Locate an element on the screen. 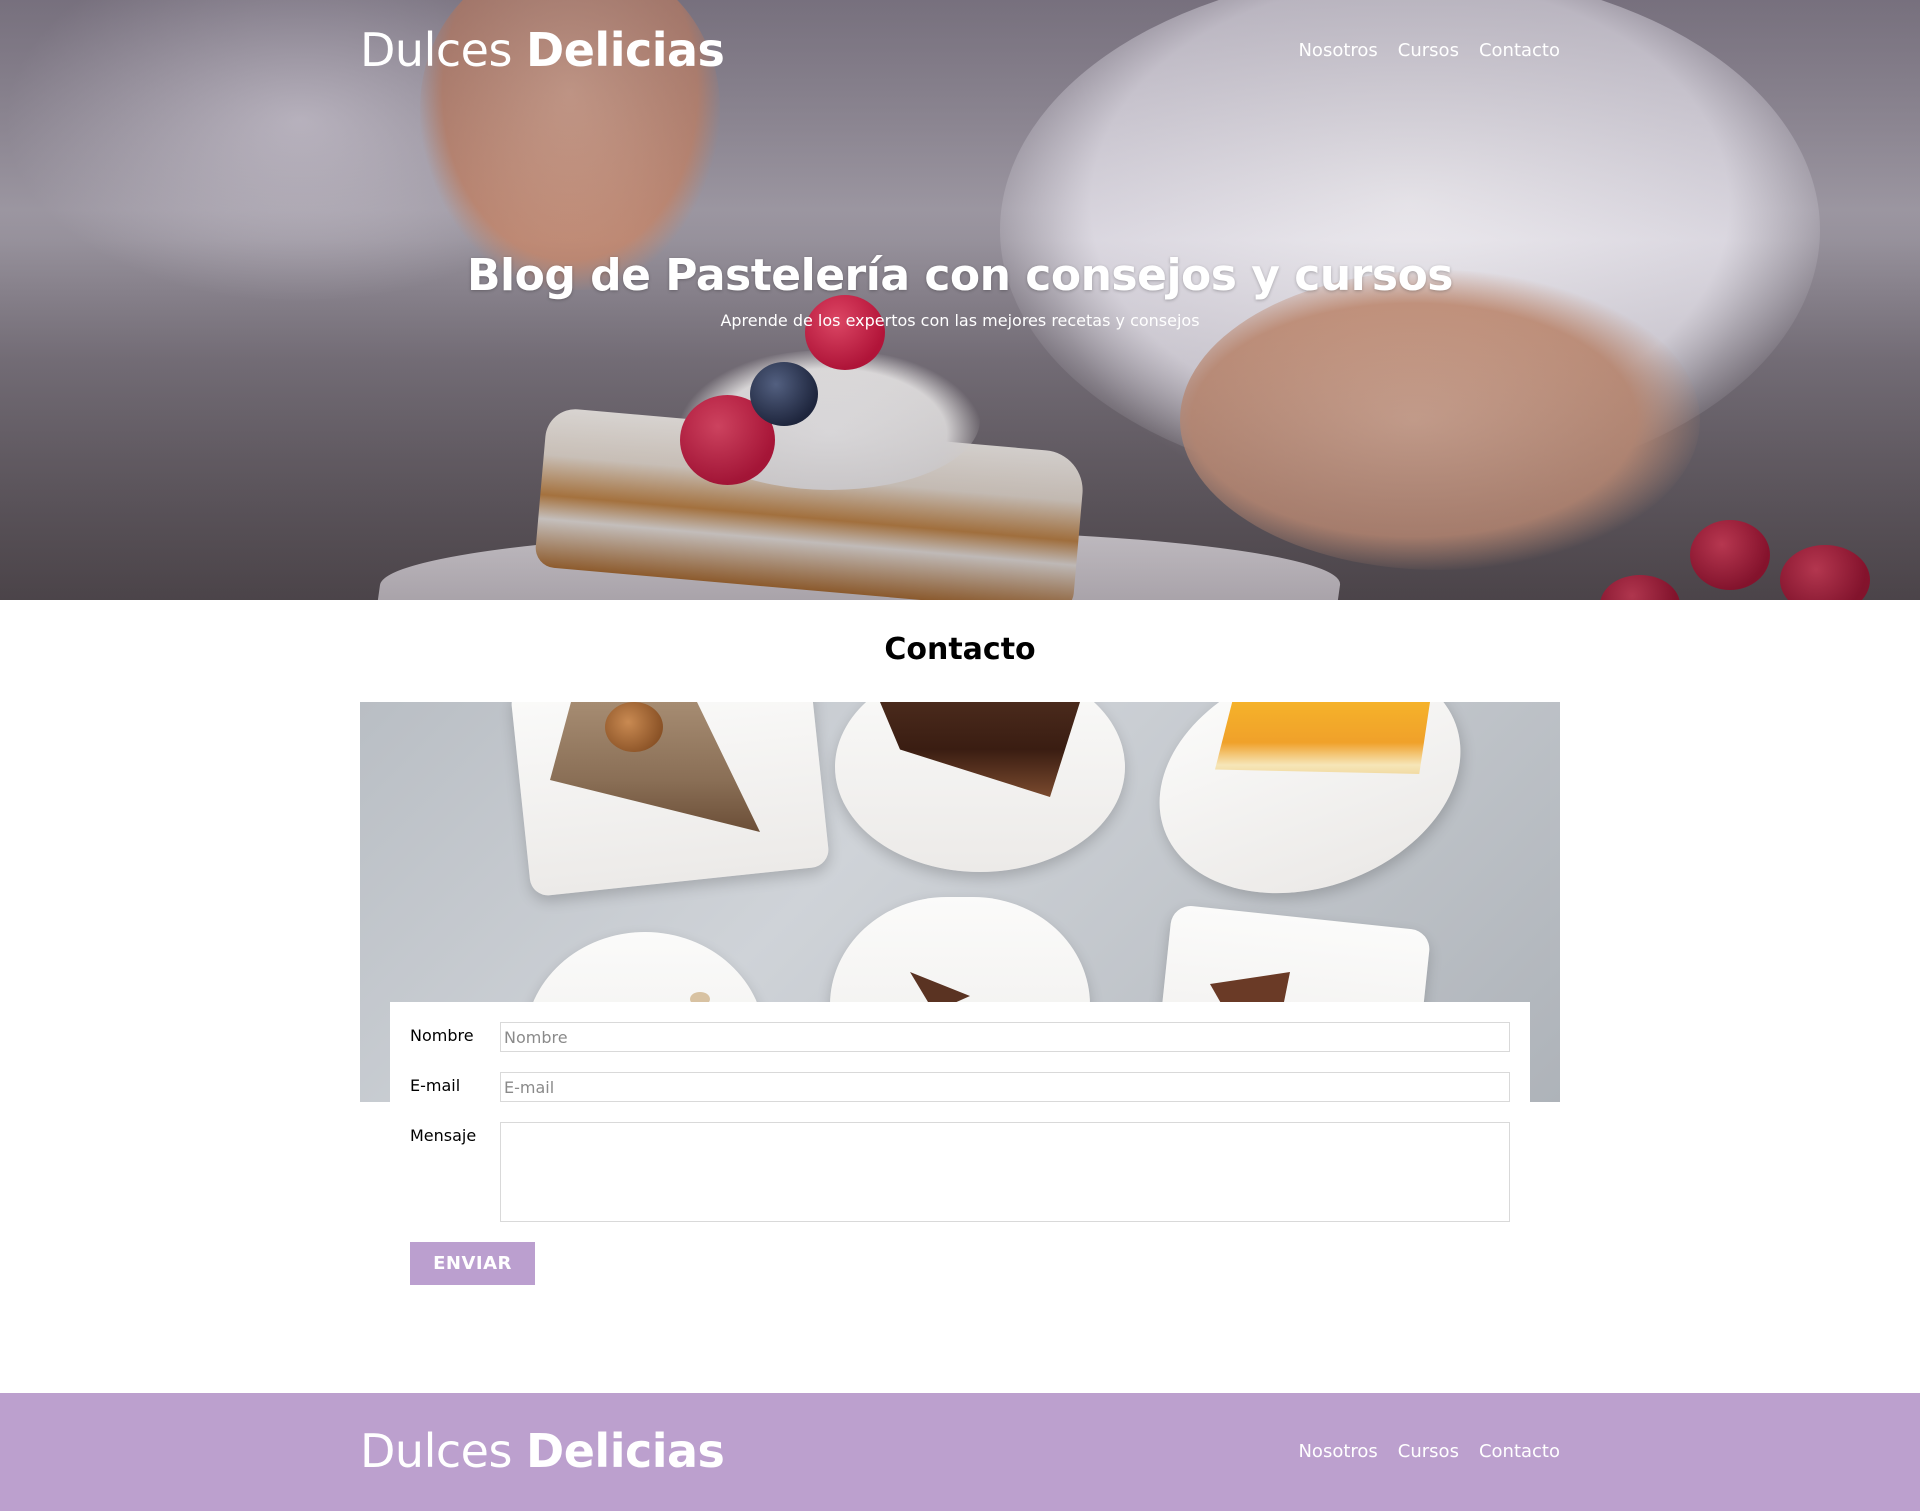  site-logo: Dulces Delicias is located at coordinates (542, 50).